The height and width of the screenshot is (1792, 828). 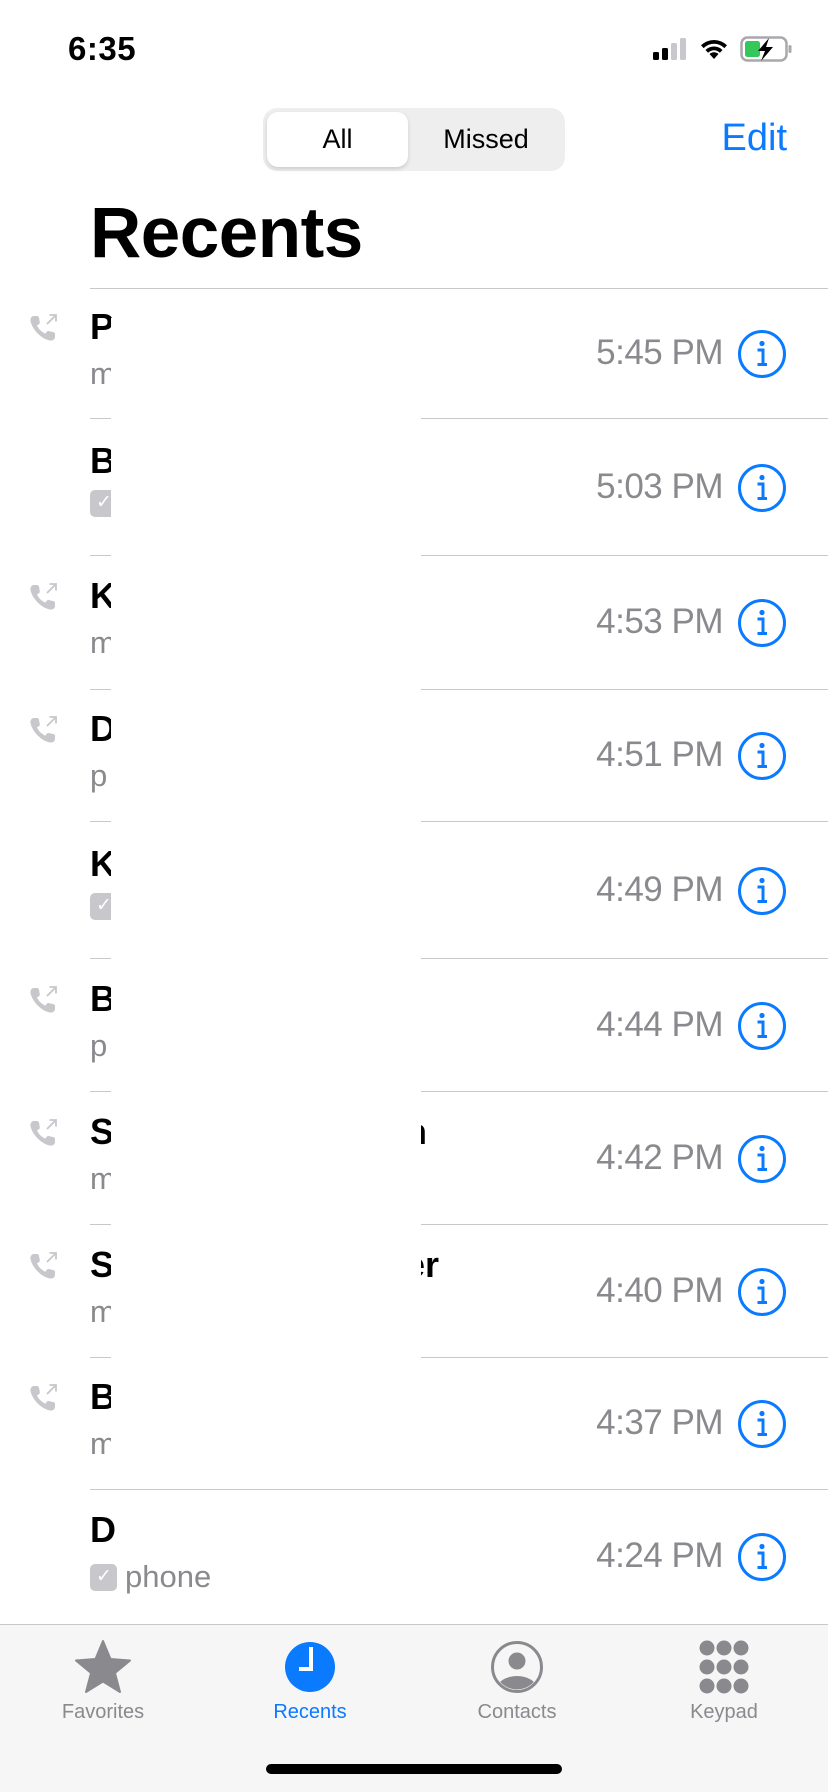 What do you see at coordinates (414, 1769) in the screenshot?
I see `home-indicator` at bounding box center [414, 1769].